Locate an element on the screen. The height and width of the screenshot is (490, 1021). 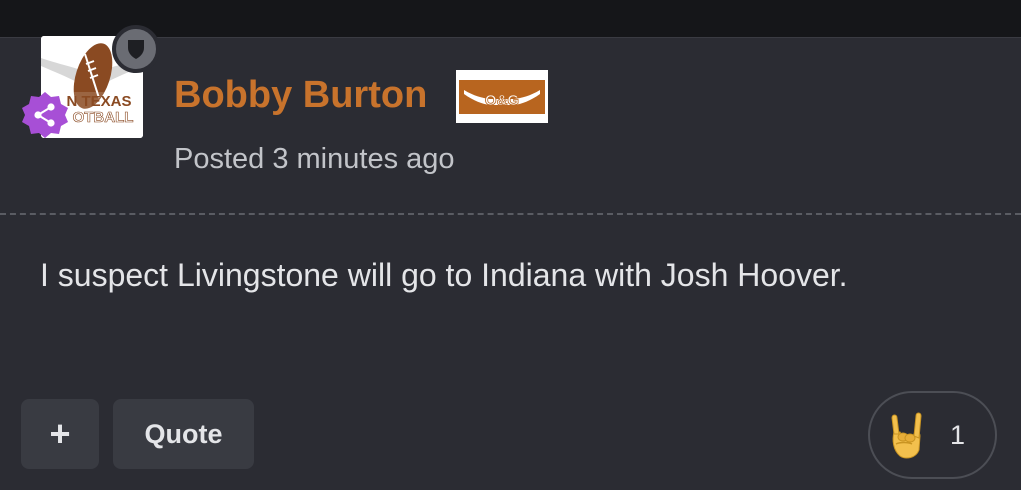
svg-text: N TEXAS is located at coordinates (98, 101).